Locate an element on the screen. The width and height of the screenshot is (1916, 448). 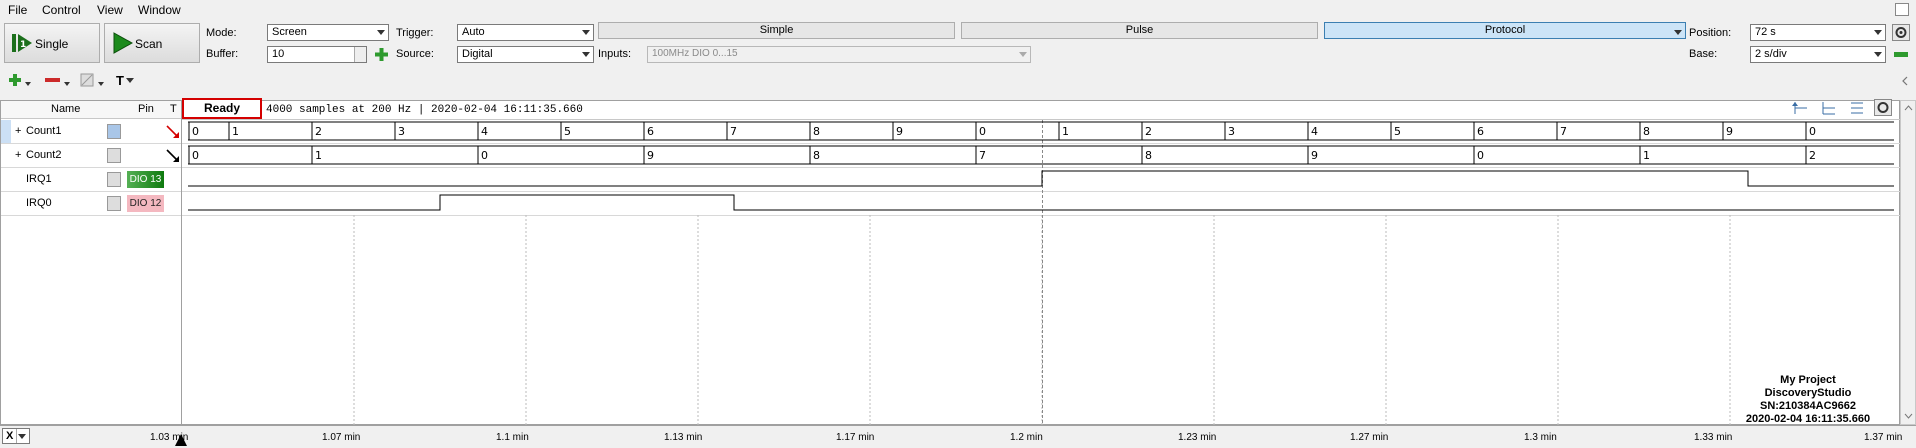
count1-bus-value: 2 is located at coordinates (1148, 131).